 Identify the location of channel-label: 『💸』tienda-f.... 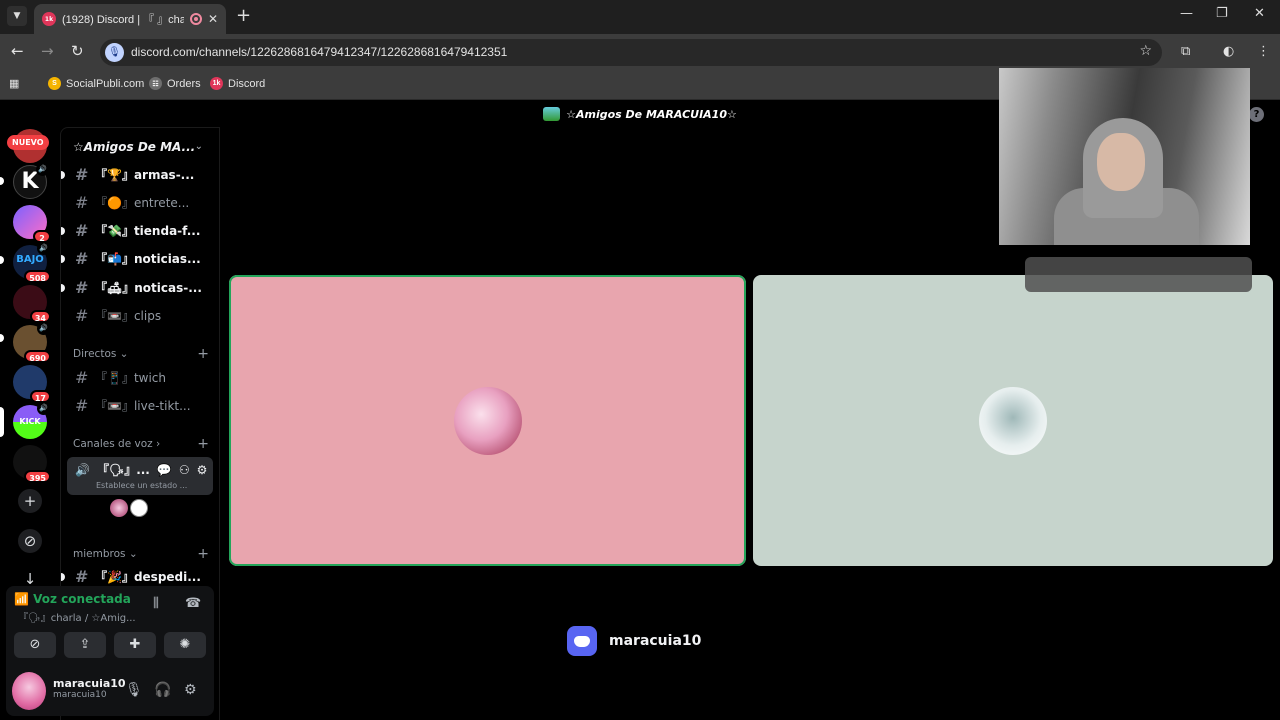
(148, 230).